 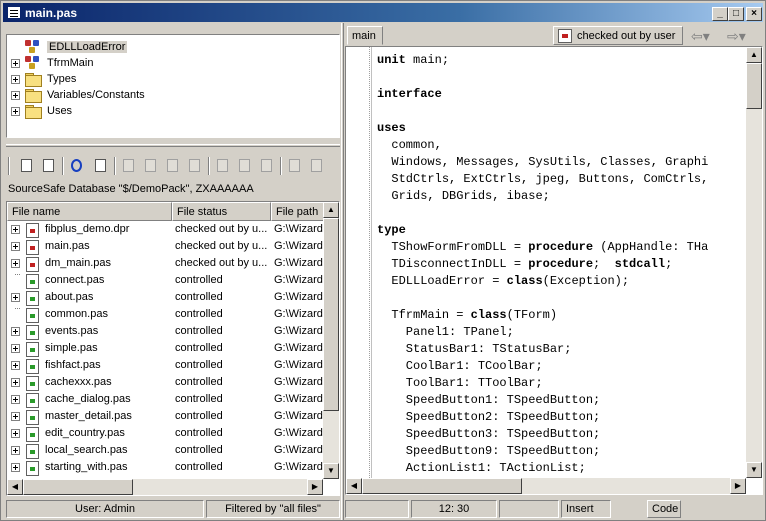 I want to click on file-name-cell: local_search.pas, so click(x=86, y=450).